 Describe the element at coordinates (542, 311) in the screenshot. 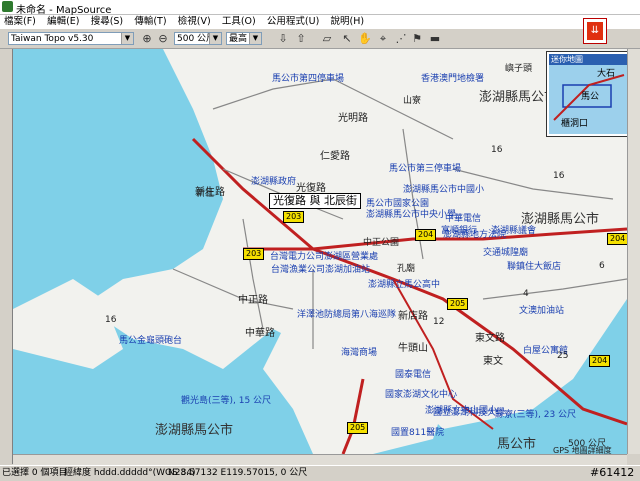

I see `poi-label: 文澳加油站` at that location.